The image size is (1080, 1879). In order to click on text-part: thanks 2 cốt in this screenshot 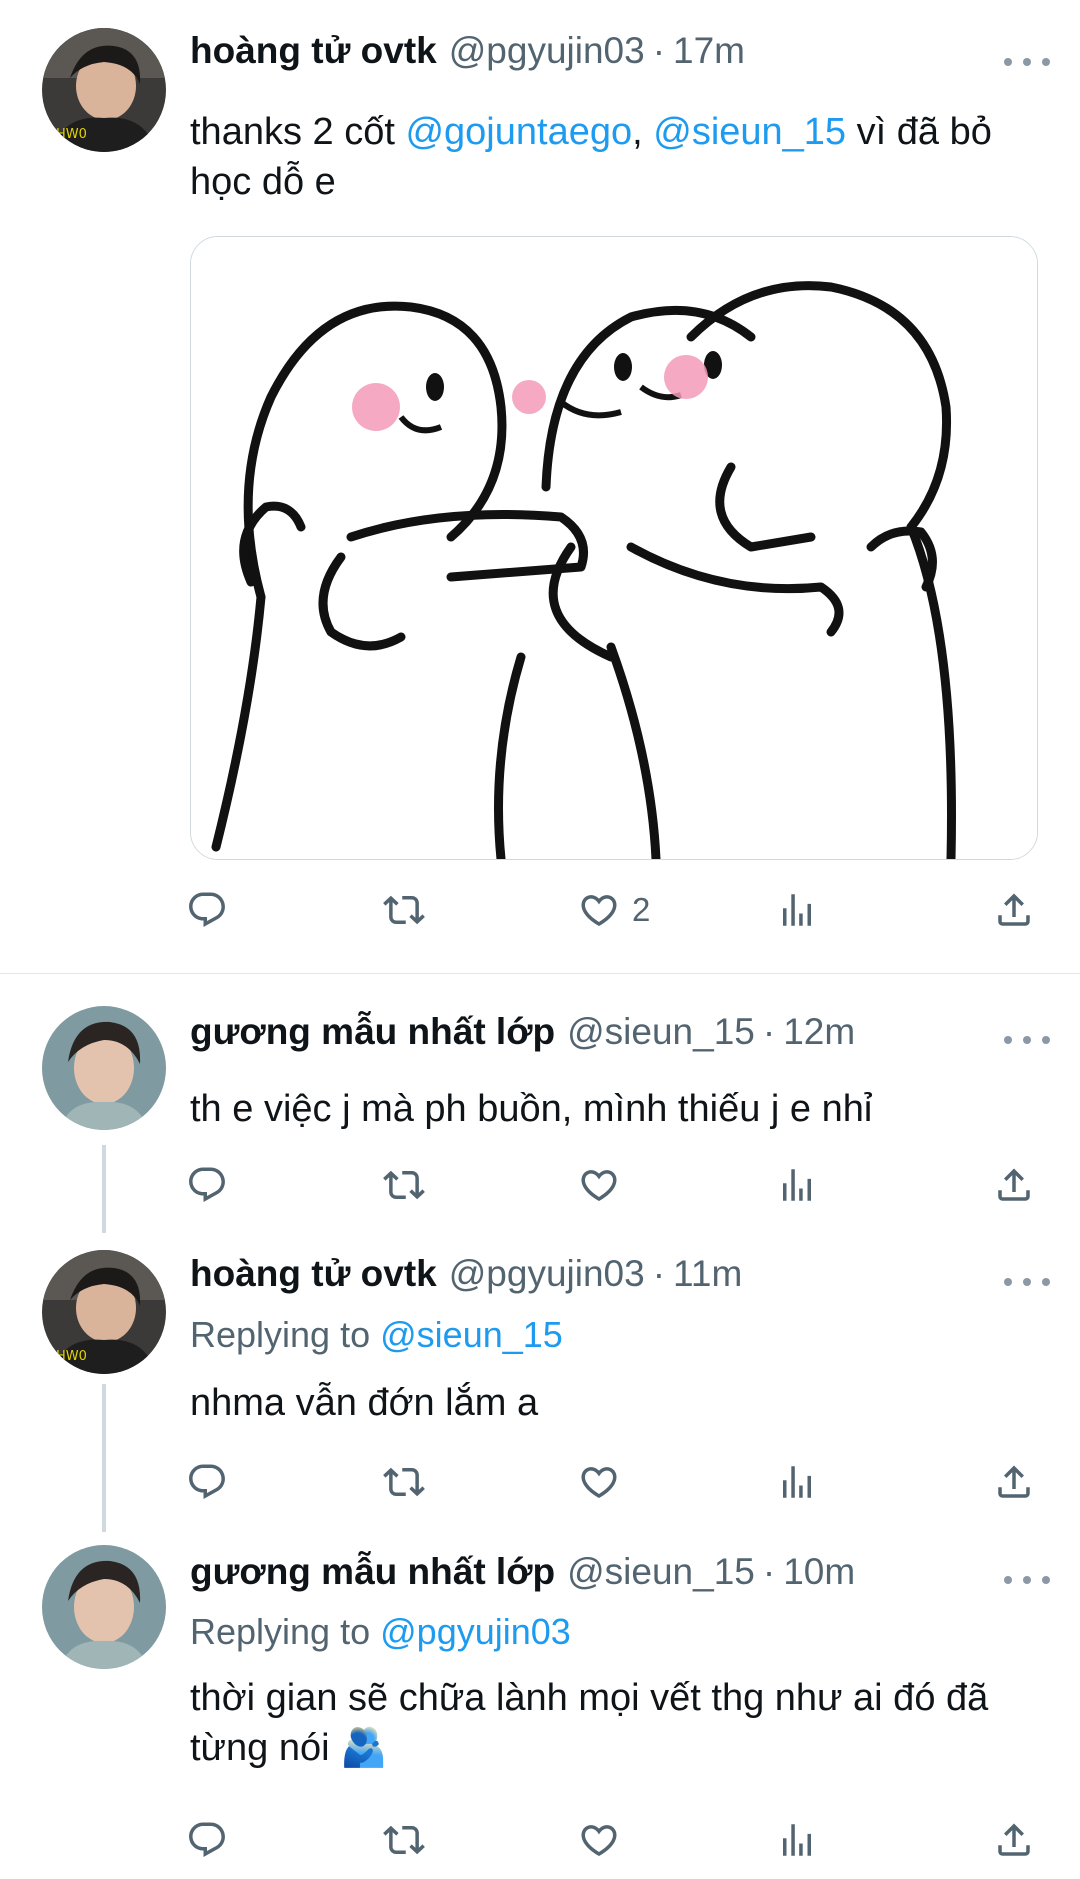, I will do `click(298, 132)`.